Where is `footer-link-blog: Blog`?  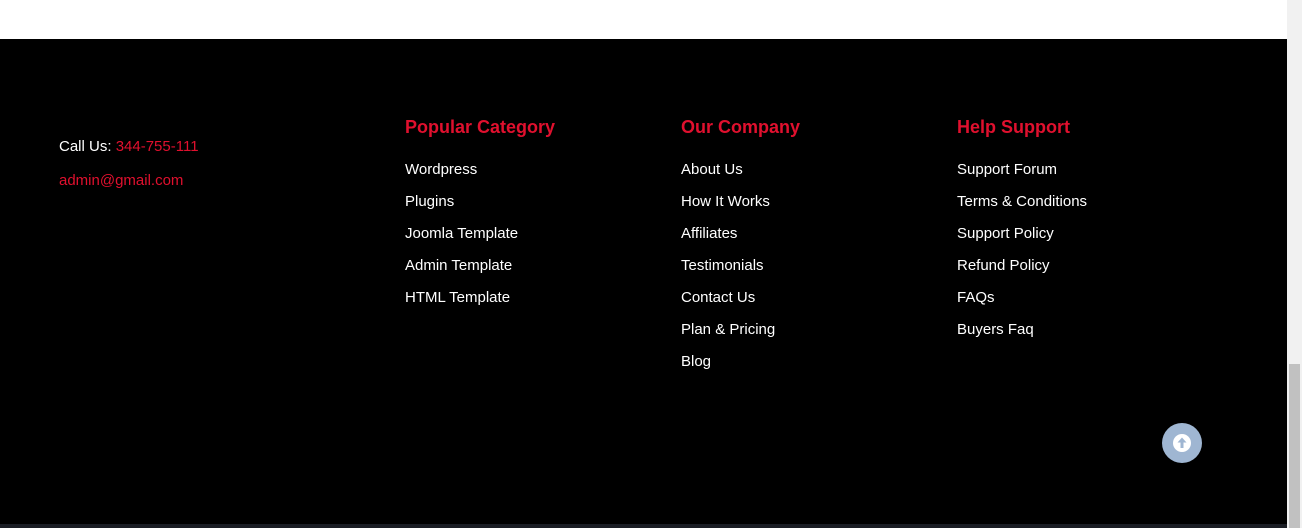
footer-link-blog: Blog is located at coordinates (696, 361).